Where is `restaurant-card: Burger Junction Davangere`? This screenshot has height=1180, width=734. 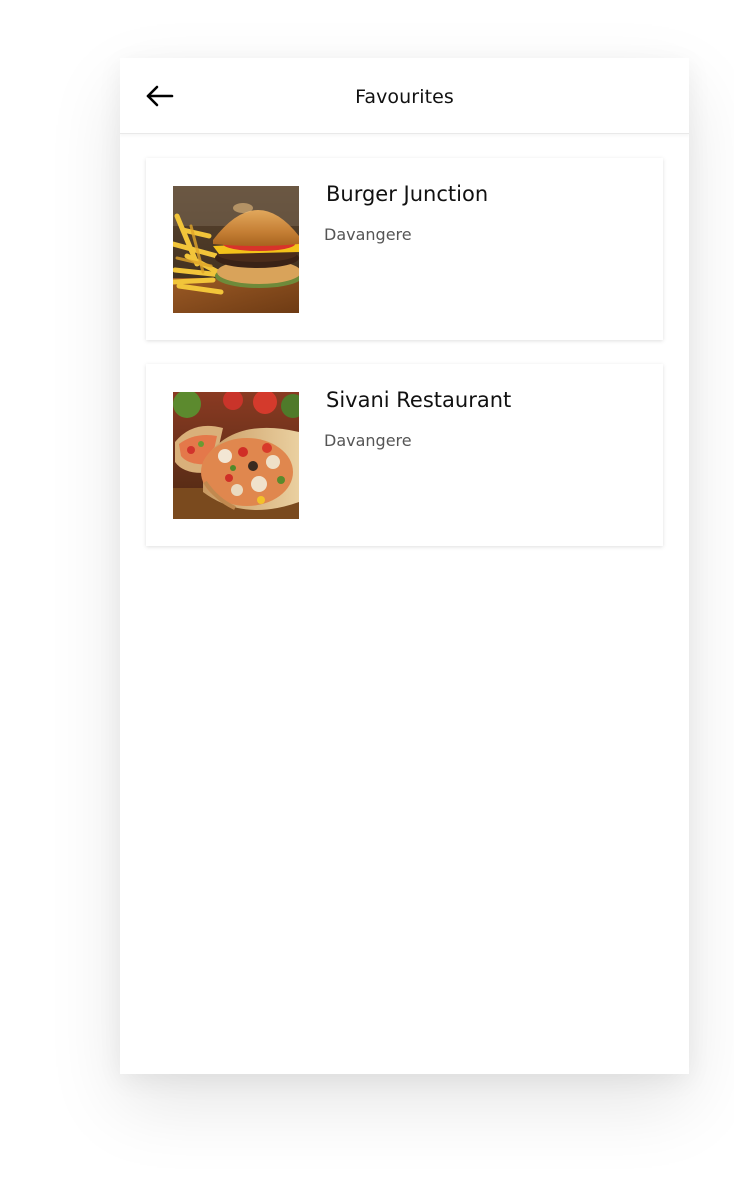
restaurant-card: Burger Junction Davangere is located at coordinates (404, 249).